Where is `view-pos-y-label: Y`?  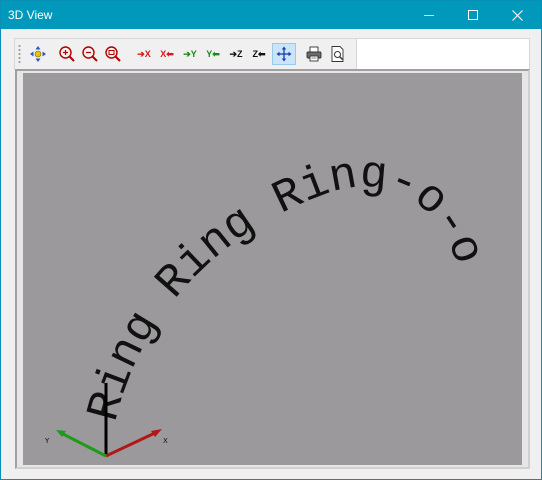 view-pos-y-label: Y is located at coordinates (193, 54).